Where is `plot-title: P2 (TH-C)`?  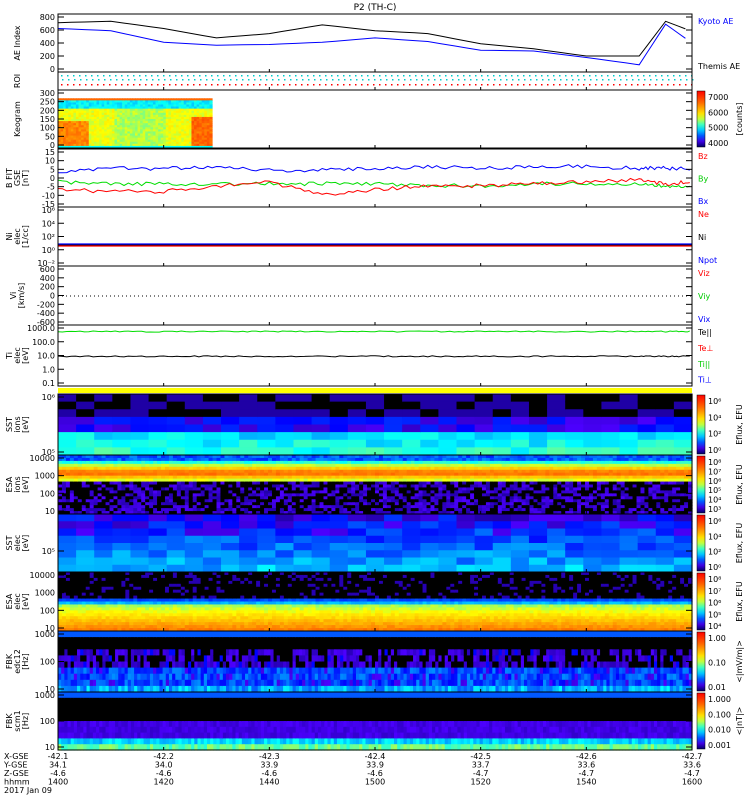
plot-title: P2 (TH-C) is located at coordinates (375, 8).